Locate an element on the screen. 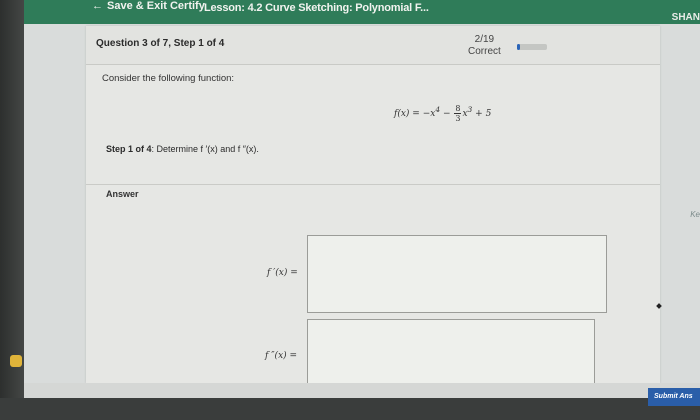 This screenshot has height=420, width=700. formula-tail: + 5 is located at coordinates (482, 114).